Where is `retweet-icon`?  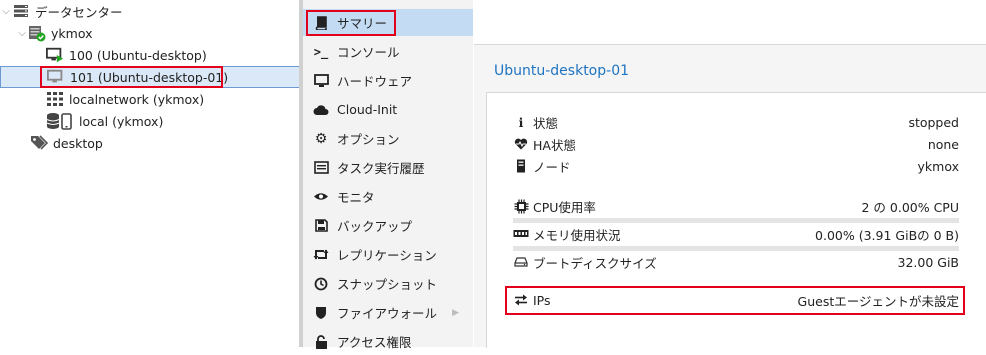 retweet-icon is located at coordinates (321, 255).